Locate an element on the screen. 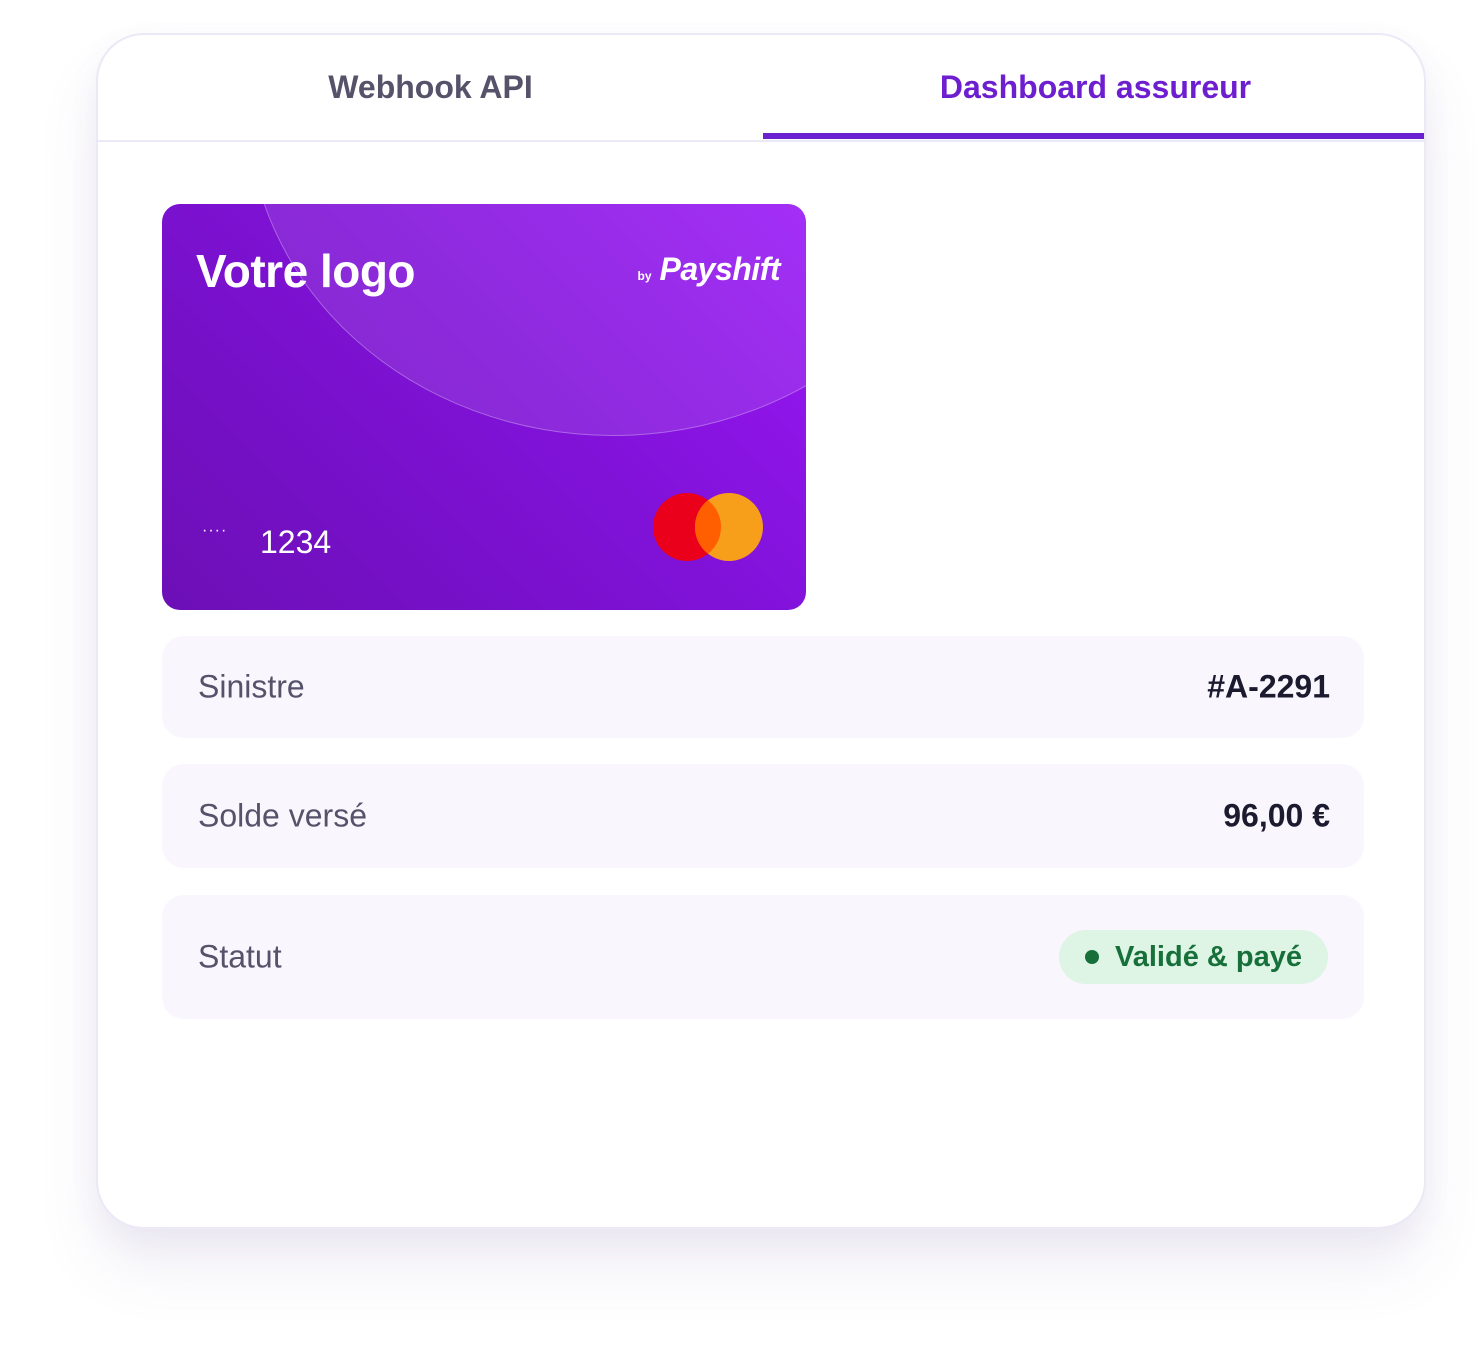 This screenshot has width=1481, height=1365. status-badge-text: Validé & payé is located at coordinates (1208, 956).